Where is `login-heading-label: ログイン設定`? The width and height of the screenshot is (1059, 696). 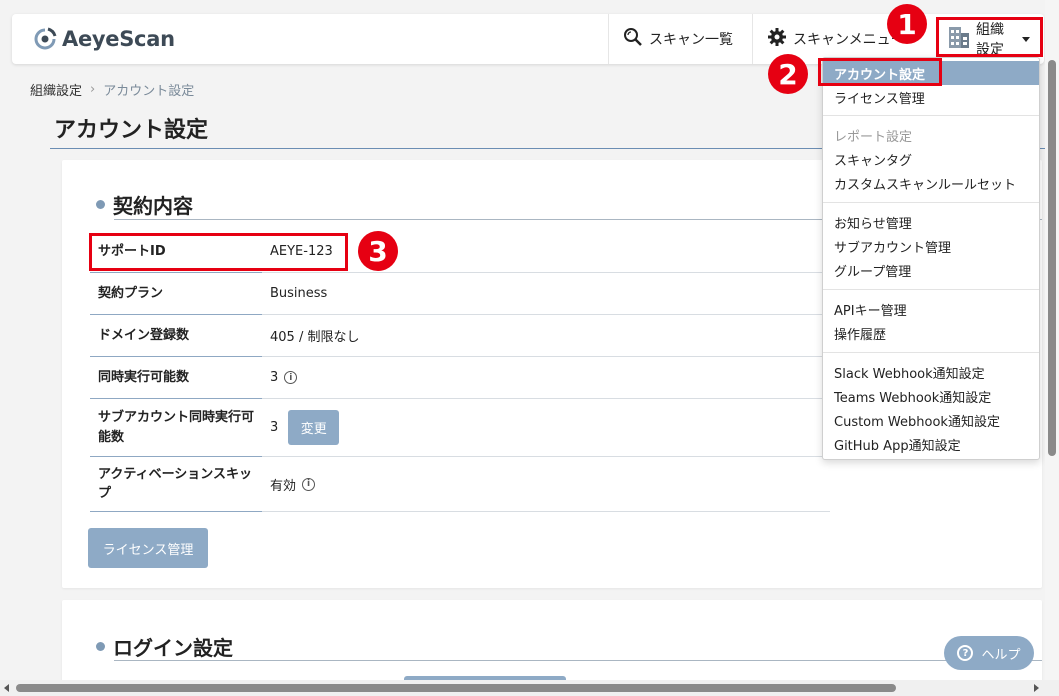 login-heading-label: ログイン設定 is located at coordinates (173, 648).